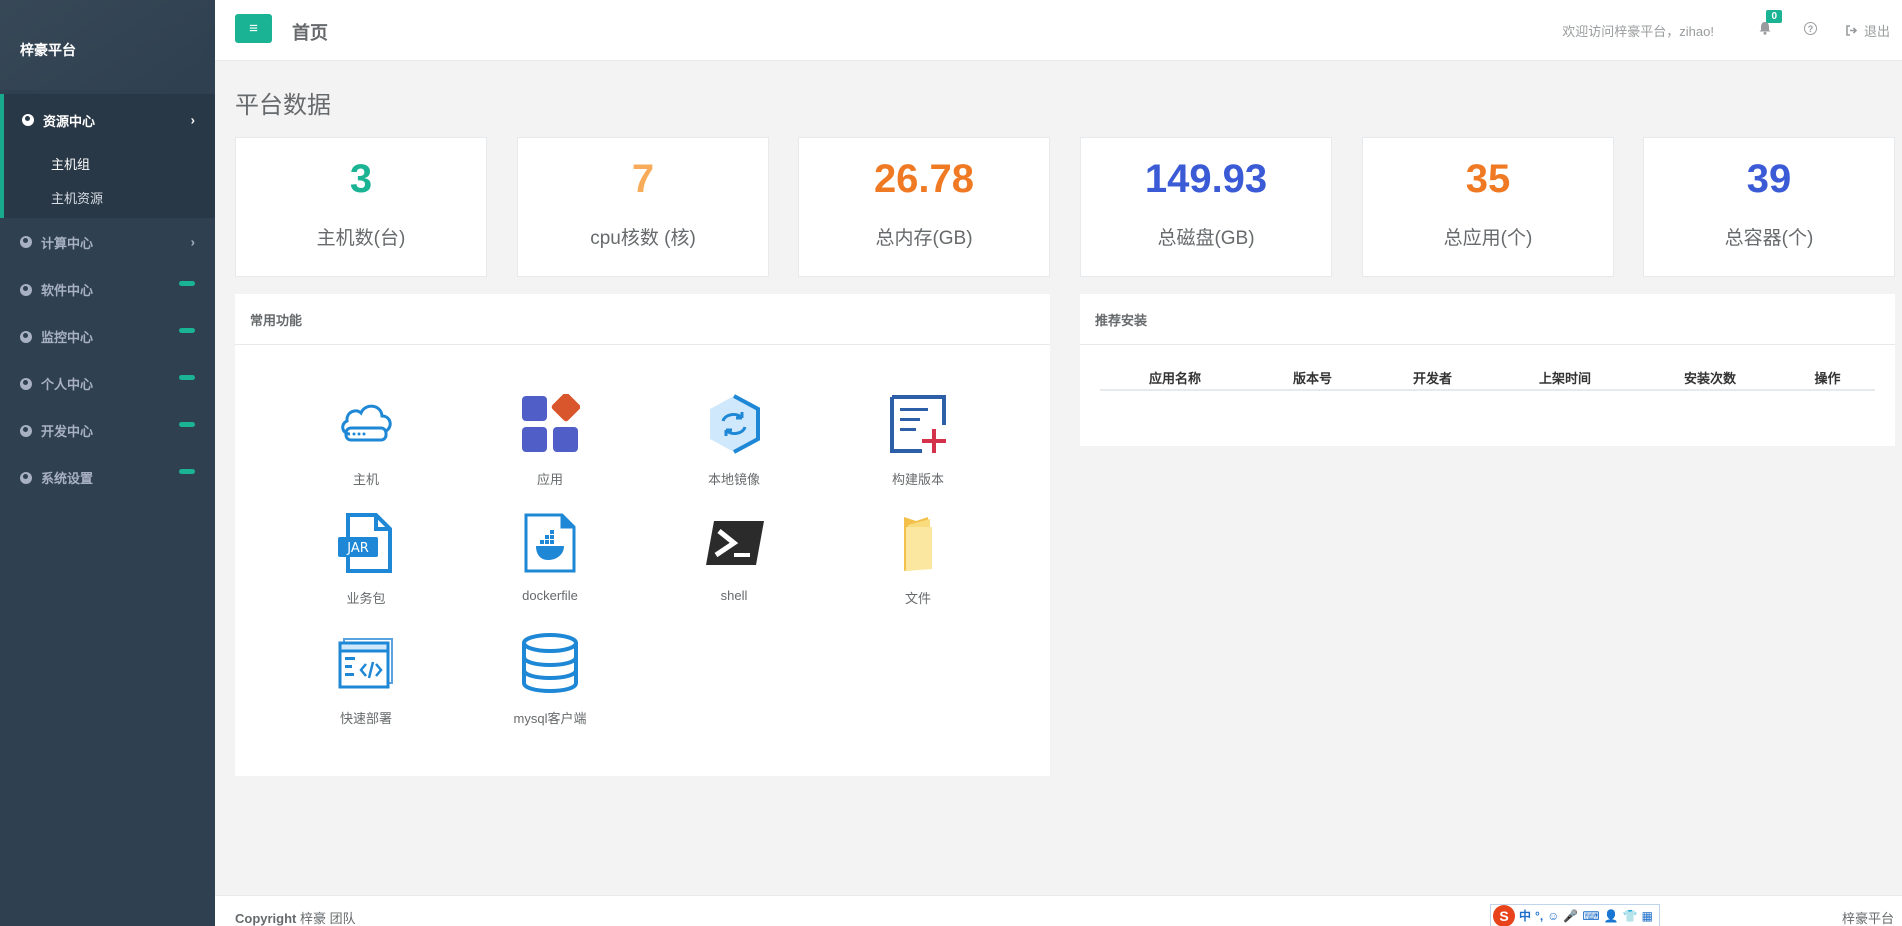 The width and height of the screenshot is (1902, 926). I want to click on ime-emoji-icon: ☺, so click(1553, 916).